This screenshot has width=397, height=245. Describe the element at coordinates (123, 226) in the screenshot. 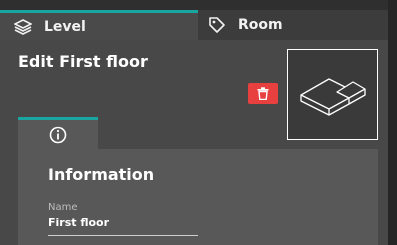

I see `name-field: First floor` at that location.